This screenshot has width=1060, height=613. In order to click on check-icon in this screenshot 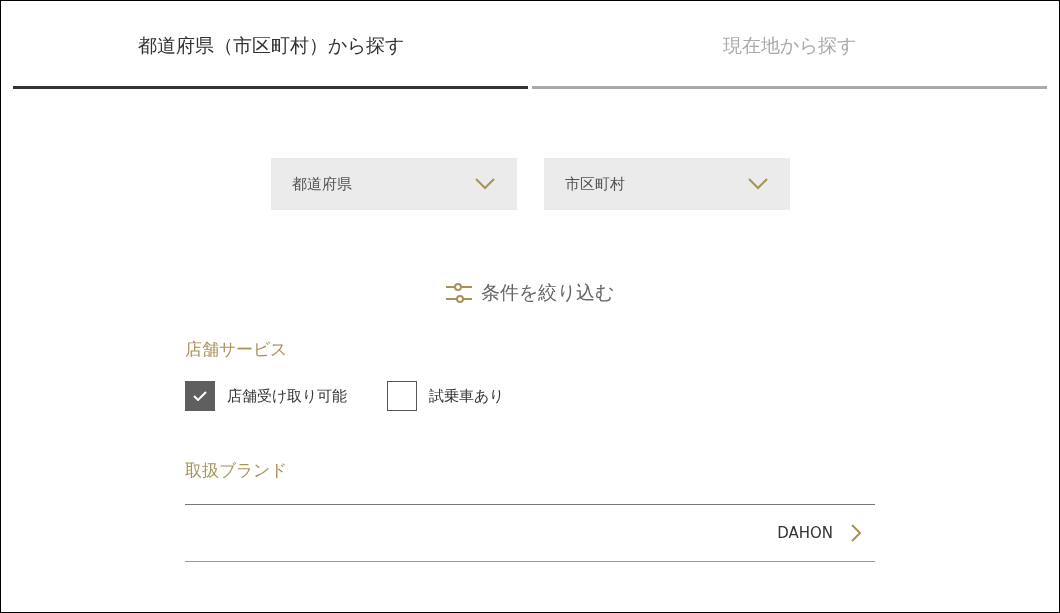, I will do `click(200, 396)`.